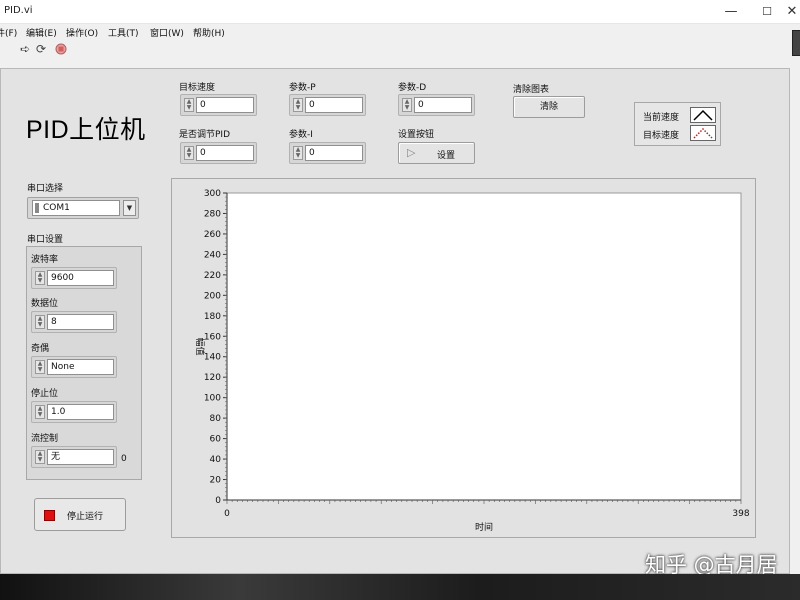 The image size is (800, 600). What do you see at coordinates (8, 32) in the screenshot?
I see `menu-file: 件(F)` at bounding box center [8, 32].